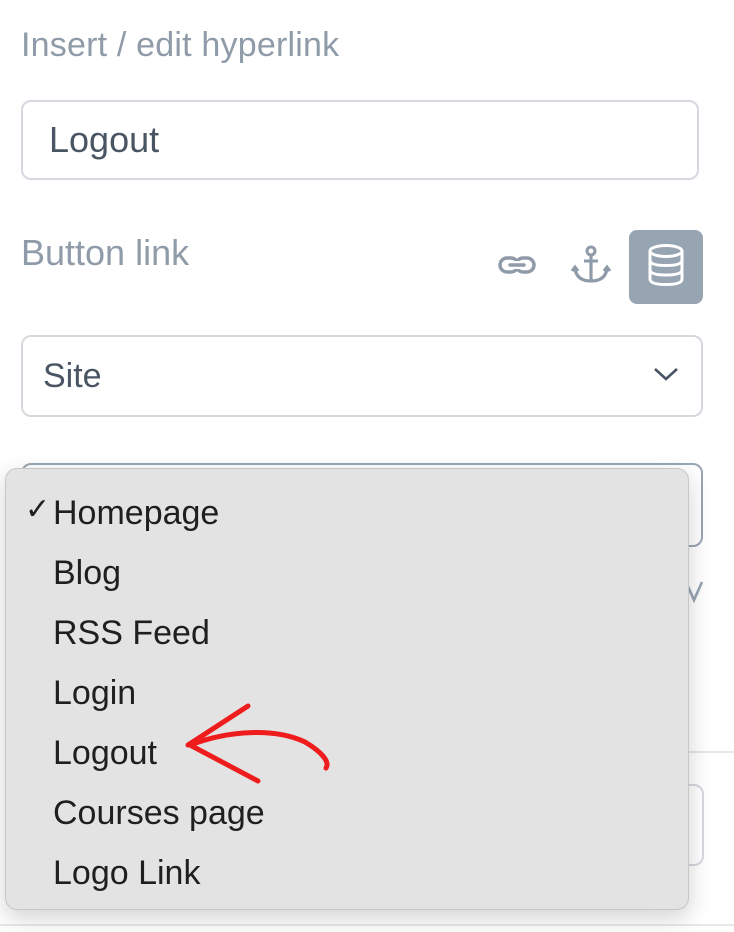 This screenshot has width=734, height=932. What do you see at coordinates (362, 376) in the screenshot?
I see `link-source-select: Site` at bounding box center [362, 376].